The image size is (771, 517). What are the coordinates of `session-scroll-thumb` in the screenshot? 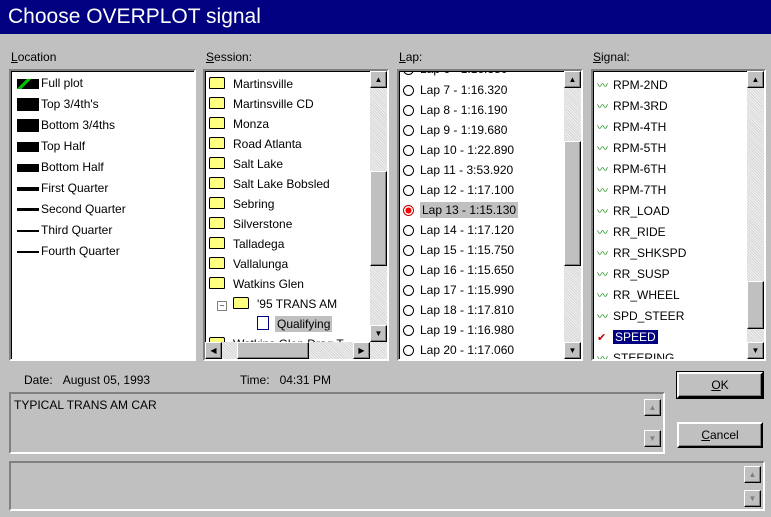 It's located at (378, 218).